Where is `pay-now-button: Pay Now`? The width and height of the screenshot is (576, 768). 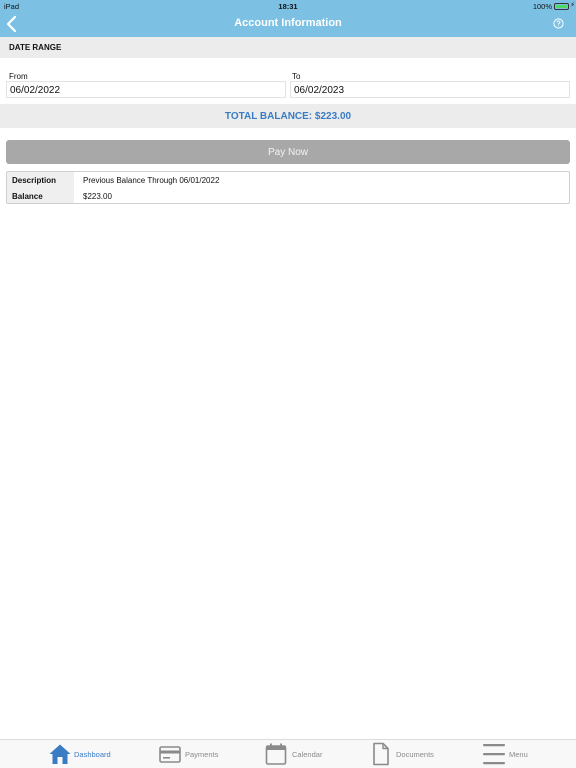 pay-now-button: Pay Now is located at coordinates (288, 152).